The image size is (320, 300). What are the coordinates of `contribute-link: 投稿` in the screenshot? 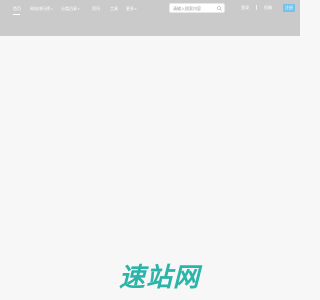 It's located at (268, 8).